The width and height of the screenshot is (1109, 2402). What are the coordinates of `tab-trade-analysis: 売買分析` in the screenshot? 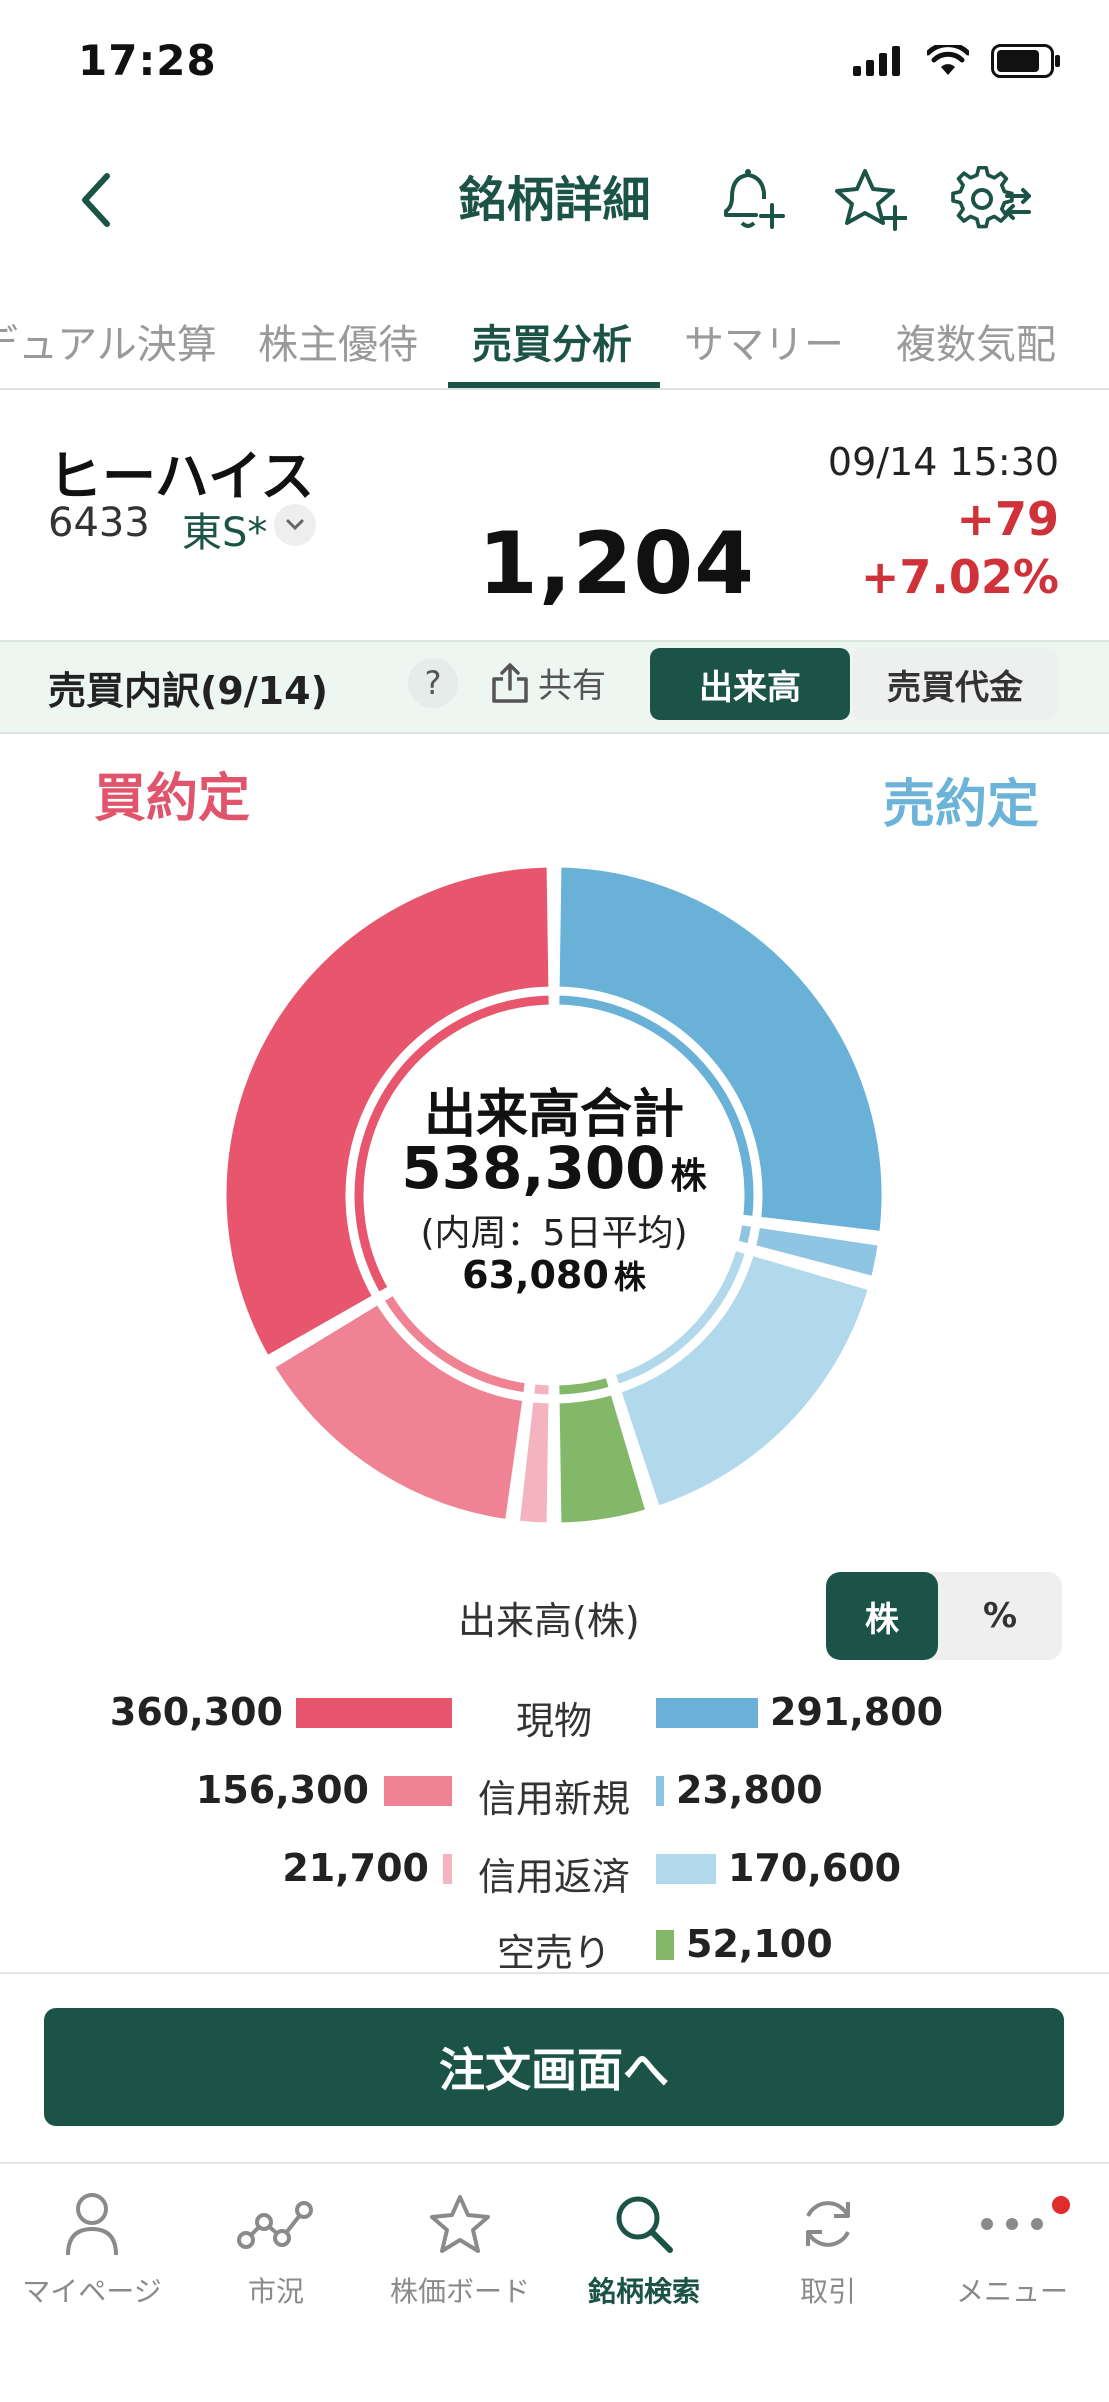 It's located at (552, 341).